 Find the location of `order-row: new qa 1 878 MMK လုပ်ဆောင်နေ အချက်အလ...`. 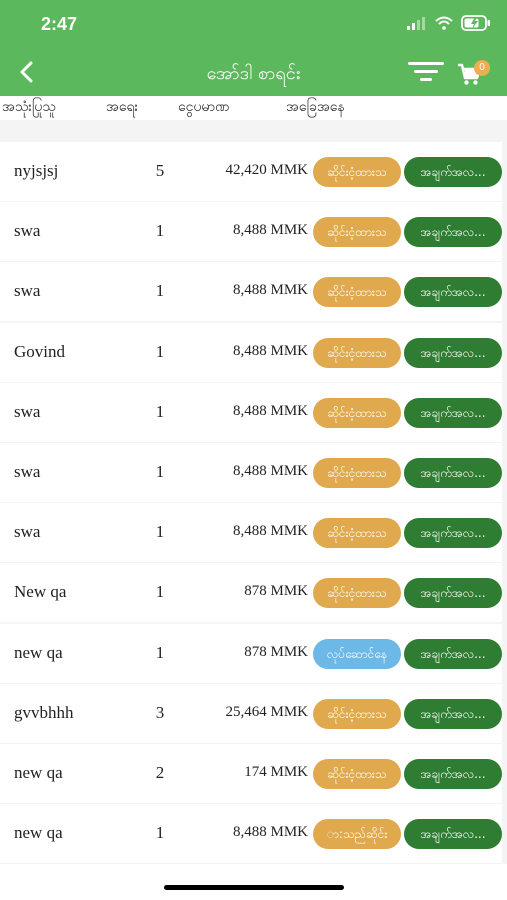

order-row: new qa 1 878 MMK လုပ်ဆောင်နေ အချက်အလ... is located at coordinates (251, 653).